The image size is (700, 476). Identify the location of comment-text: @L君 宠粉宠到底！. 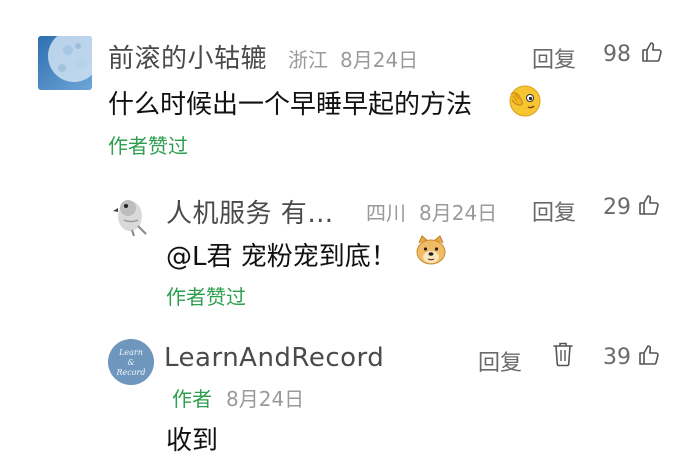
(281, 257).